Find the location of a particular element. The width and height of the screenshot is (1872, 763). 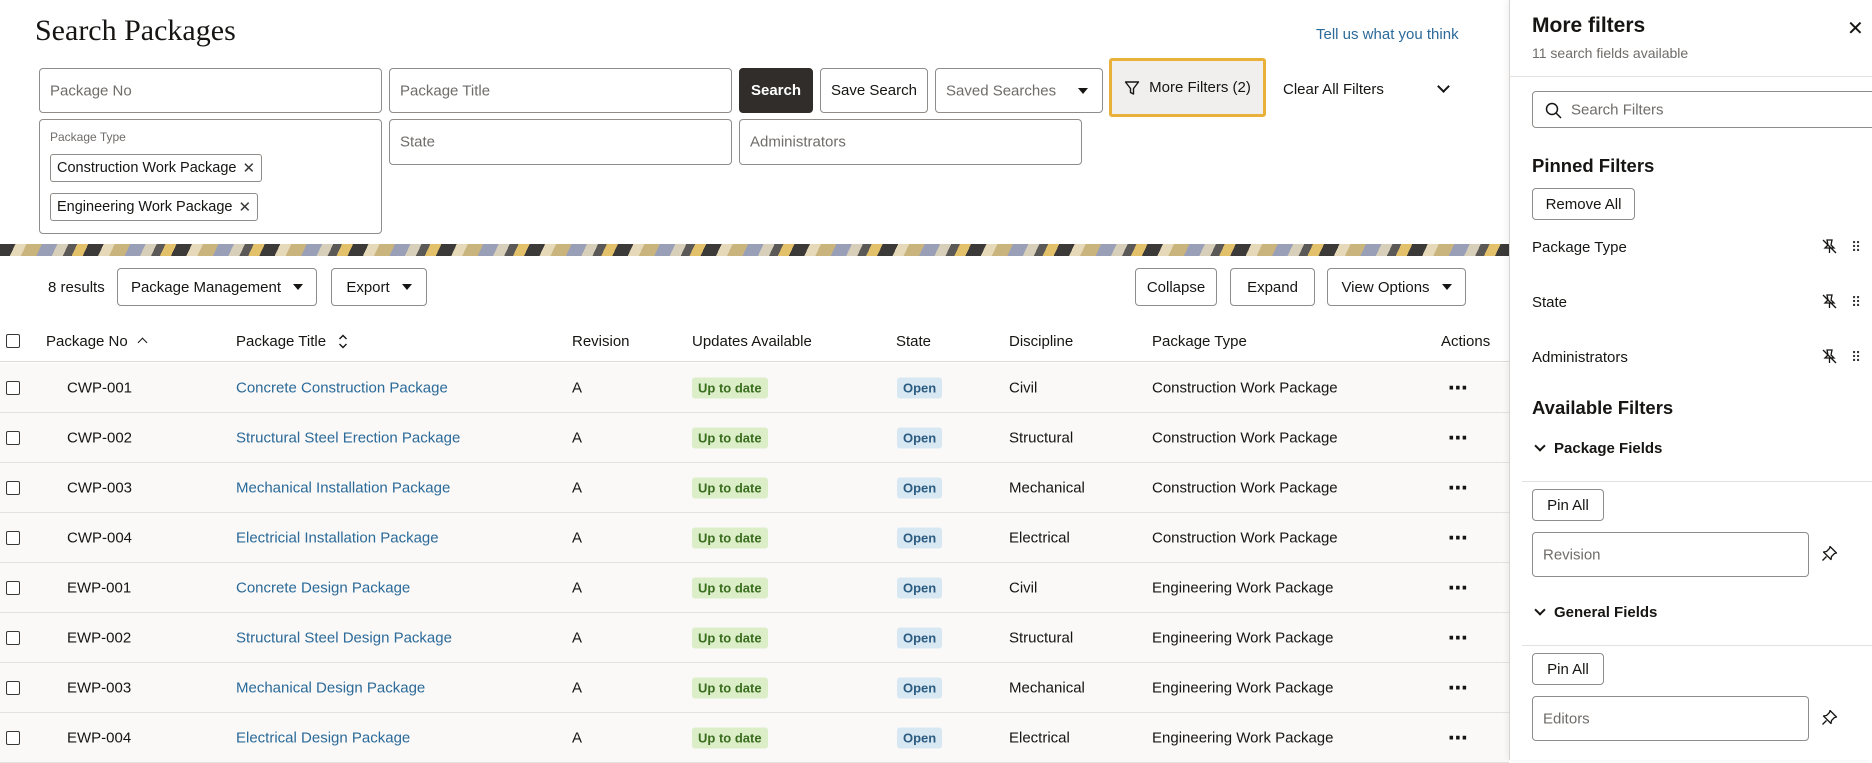

cell-package-title: Mechanical Installation Package is located at coordinates (343, 487).